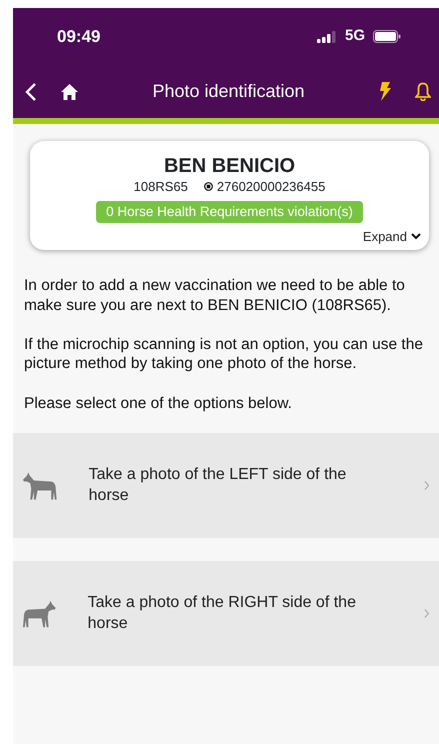 The width and height of the screenshot is (439, 744). What do you see at coordinates (416, 236) in the screenshot?
I see `chevron-down-icon` at bounding box center [416, 236].